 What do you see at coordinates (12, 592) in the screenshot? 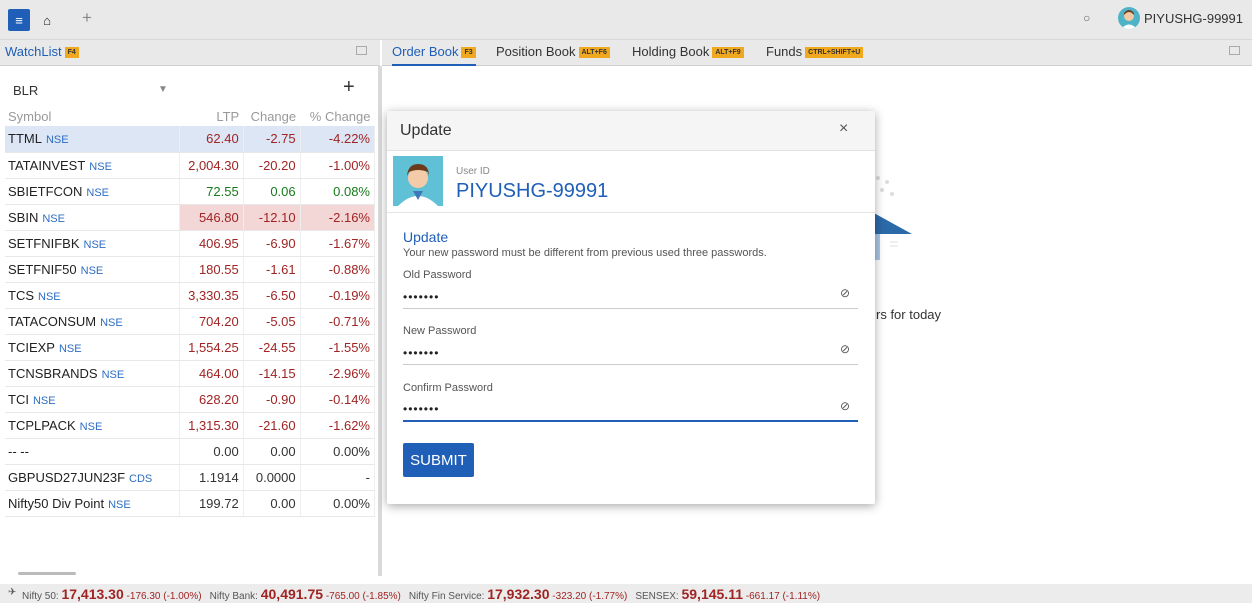
I see `pin-icon: ✈` at bounding box center [12, 592].